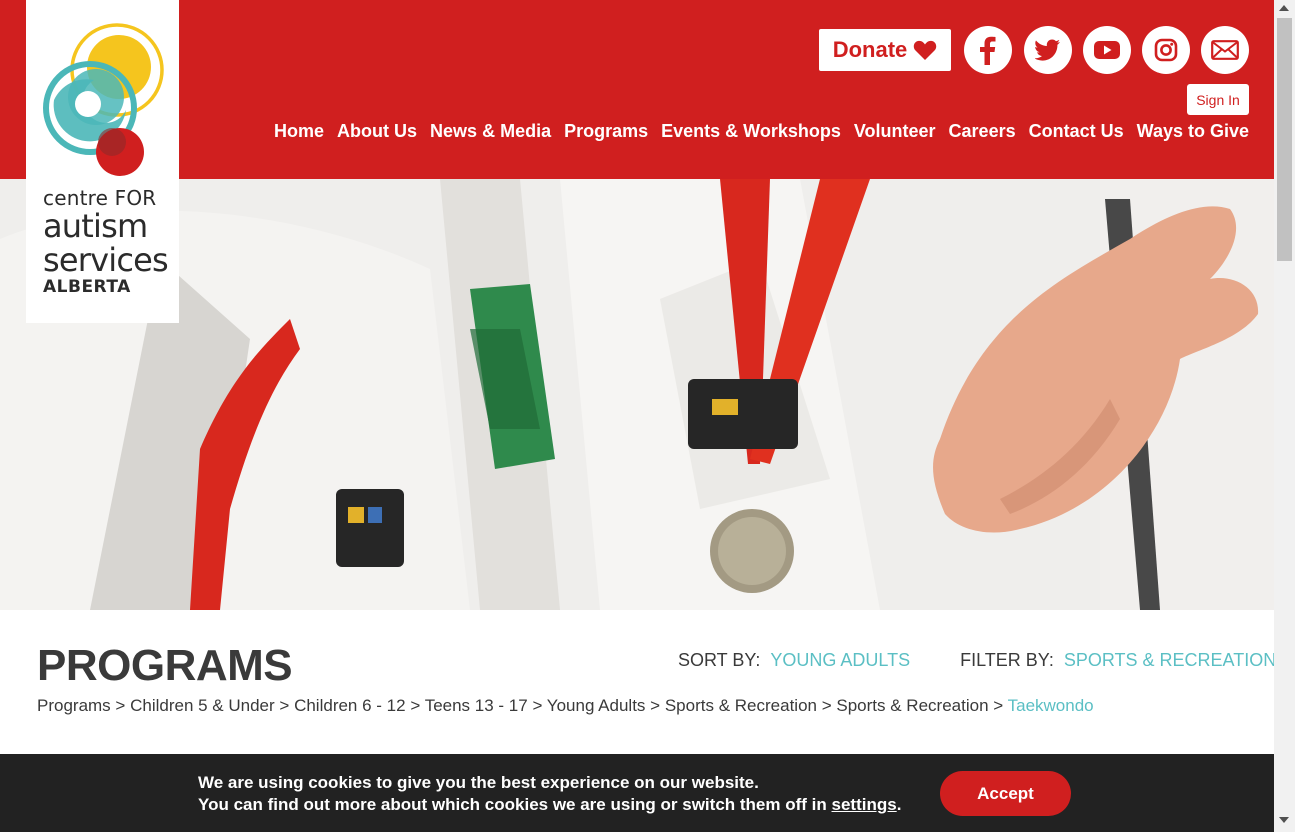 Image resolution: width=1295 pixels, height=832 pixels. I want to click on facebook-icon, so click(988, 50).